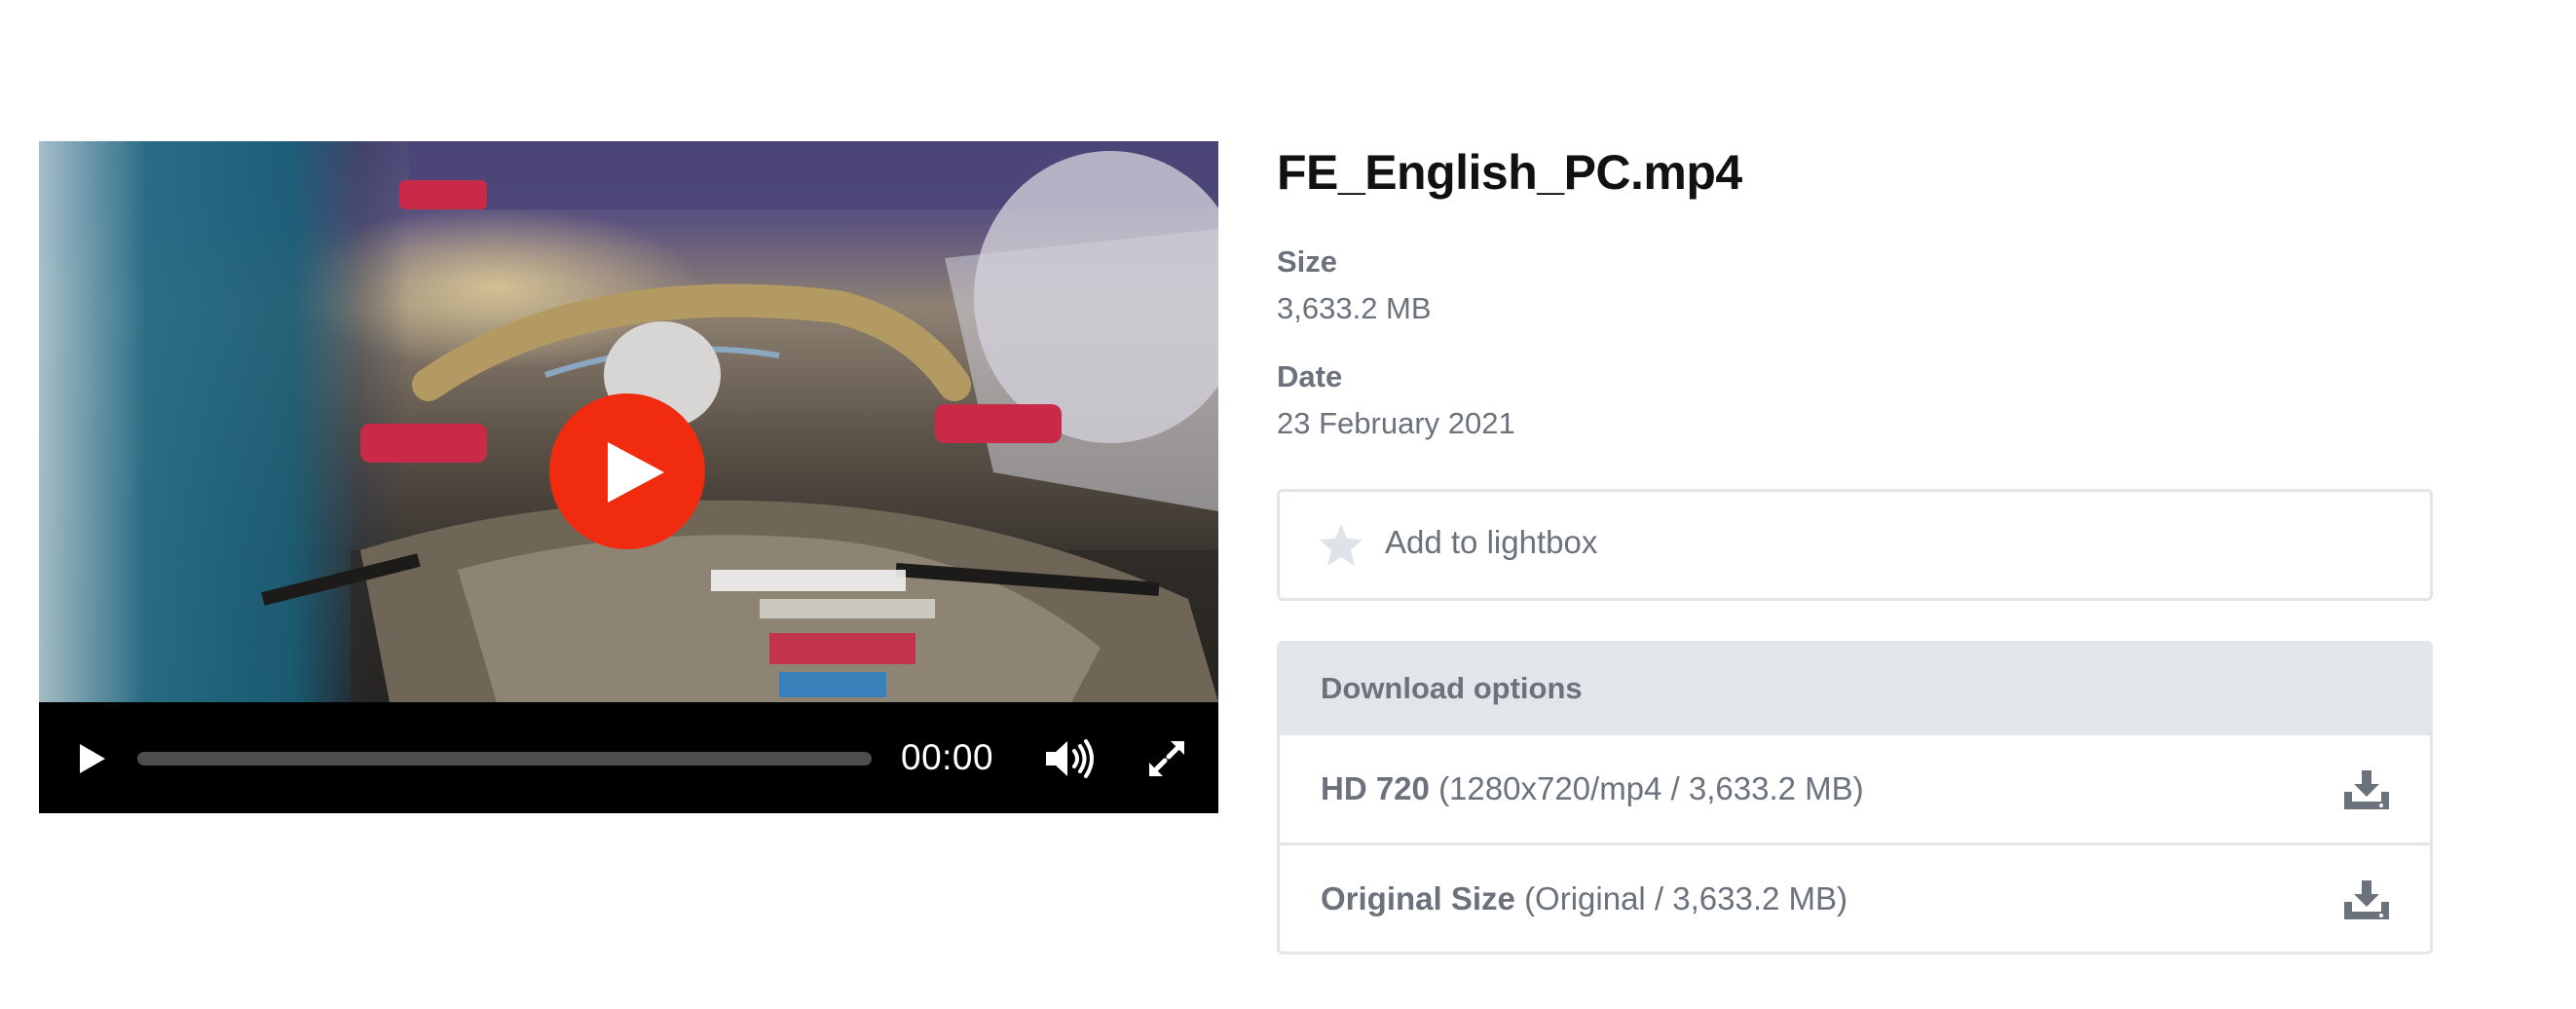  I want to click on volume-button, so click(1070, 758).